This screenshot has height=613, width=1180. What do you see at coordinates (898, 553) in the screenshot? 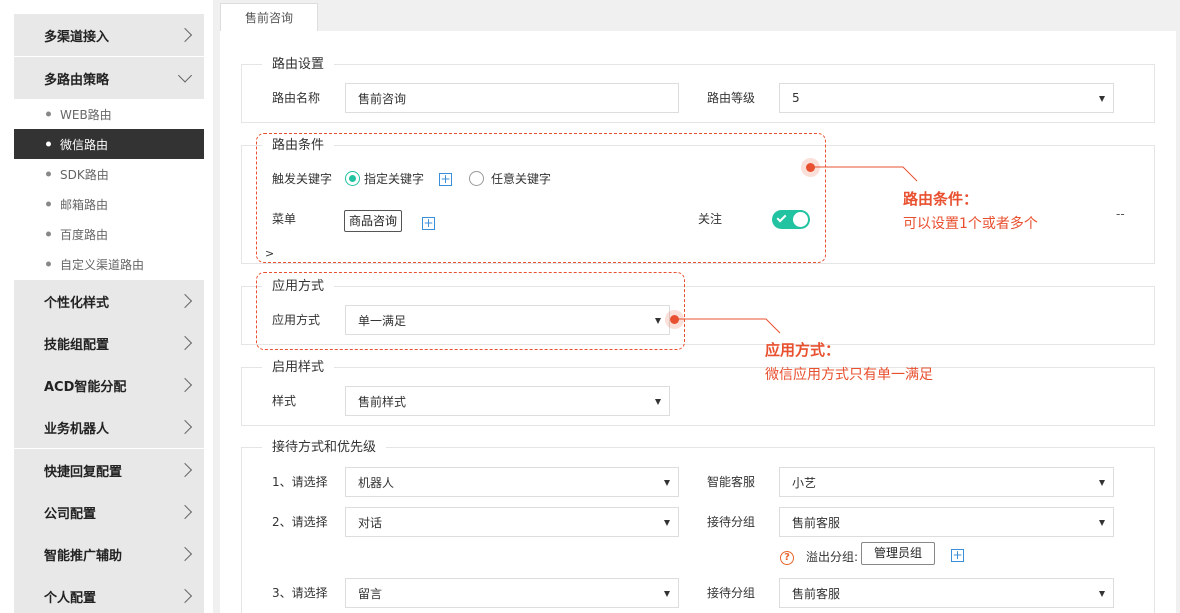
I see `overflow-tag: 管理员组` at bounding box center [898, 553].